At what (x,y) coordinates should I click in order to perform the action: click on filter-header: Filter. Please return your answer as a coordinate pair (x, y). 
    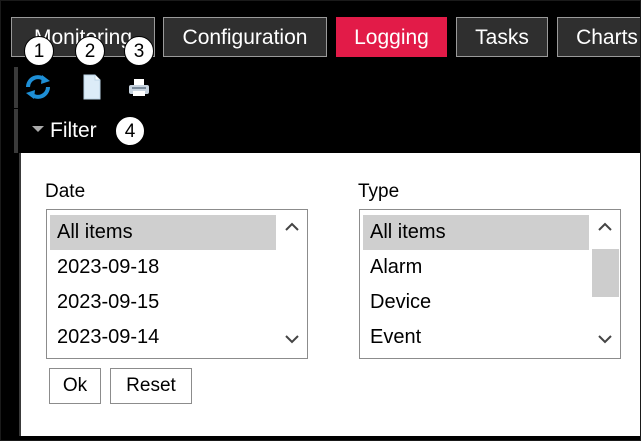
    Looking at the image, I should click on (327, 131).